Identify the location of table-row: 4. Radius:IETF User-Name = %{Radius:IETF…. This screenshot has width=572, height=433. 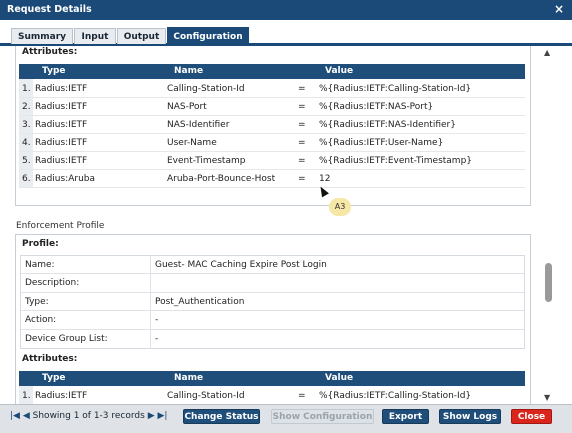
(272, 143).